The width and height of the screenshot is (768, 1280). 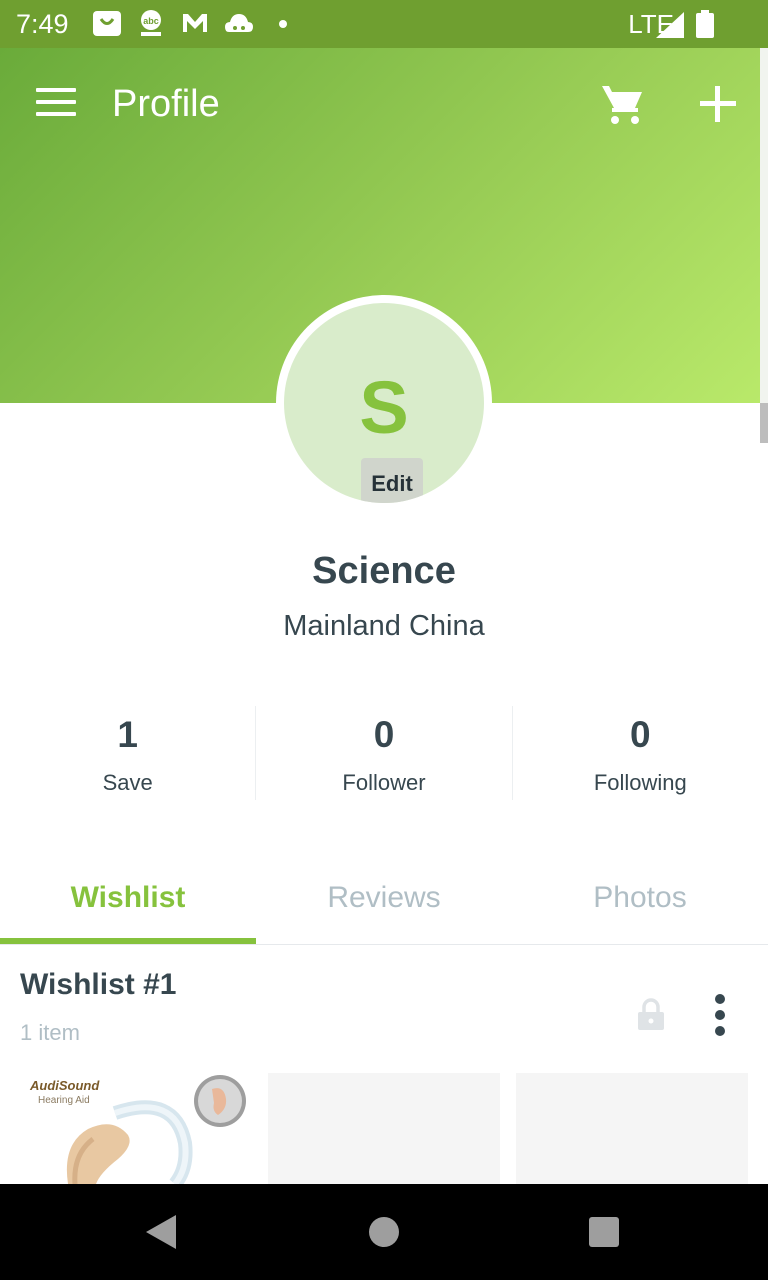 I want to click on avatar-ring: S Edit, so click(x=384, y=403).